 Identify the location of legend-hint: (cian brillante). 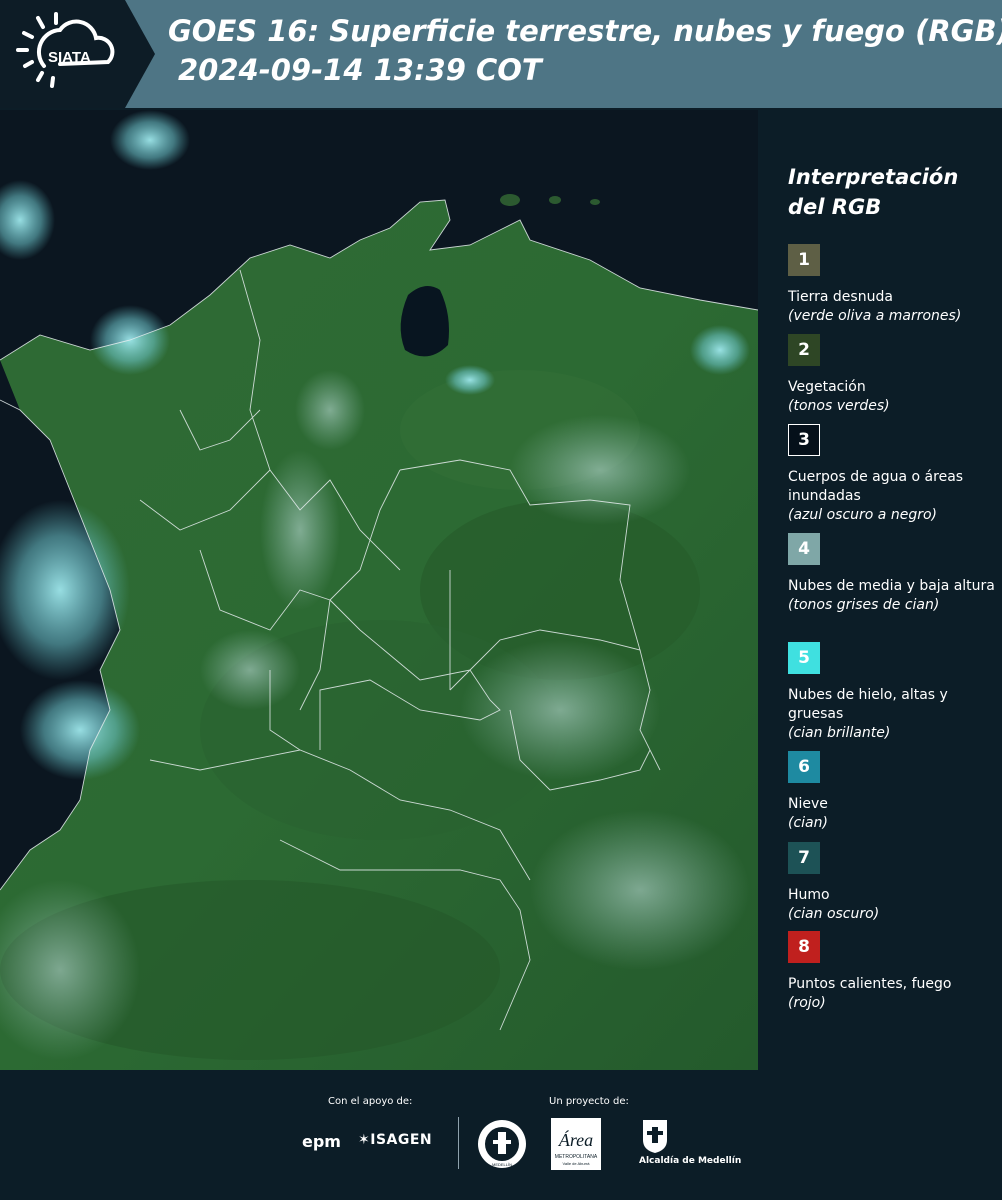
(839, 733).